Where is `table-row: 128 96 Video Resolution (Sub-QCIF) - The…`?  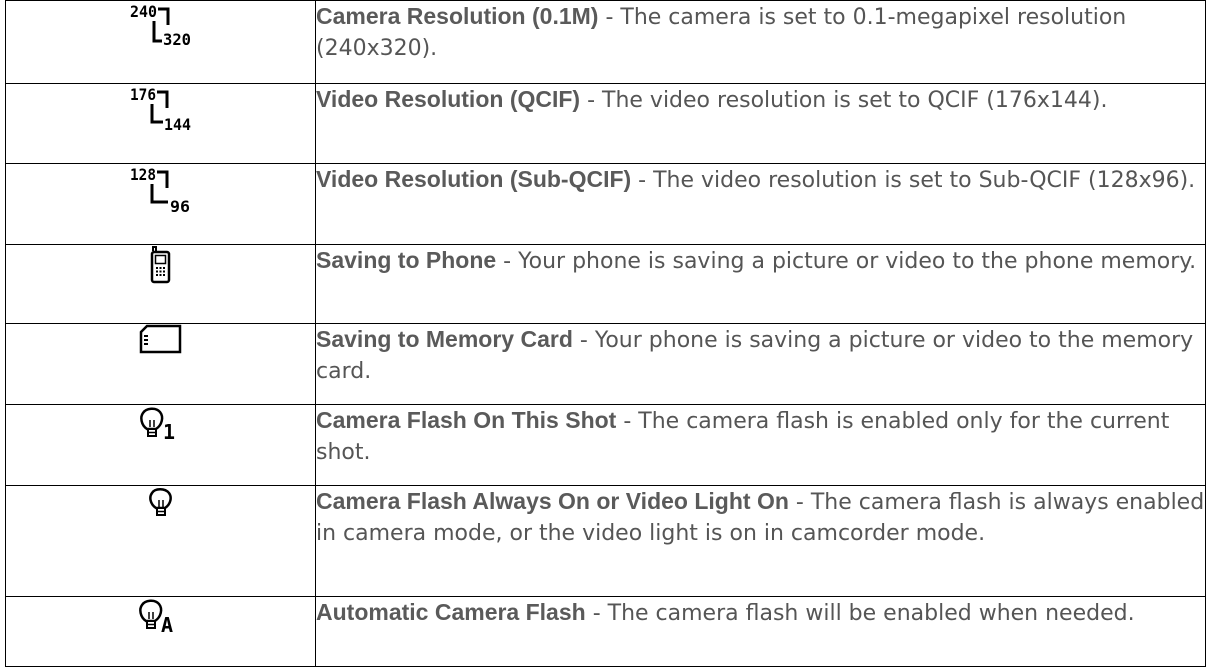 table-row: 128 96 Video Resolution (Sub-QCIF) - The… is located at coordinates (605, 204).